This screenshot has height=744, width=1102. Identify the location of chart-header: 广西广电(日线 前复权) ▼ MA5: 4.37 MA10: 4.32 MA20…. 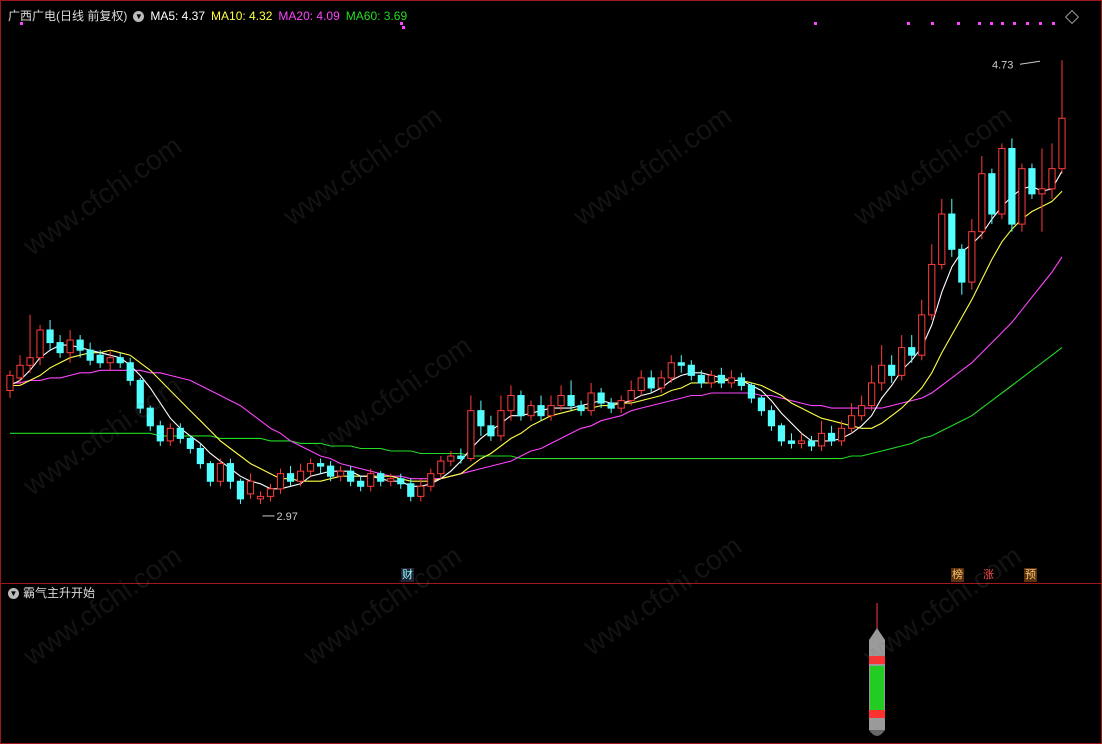
(207, 16).